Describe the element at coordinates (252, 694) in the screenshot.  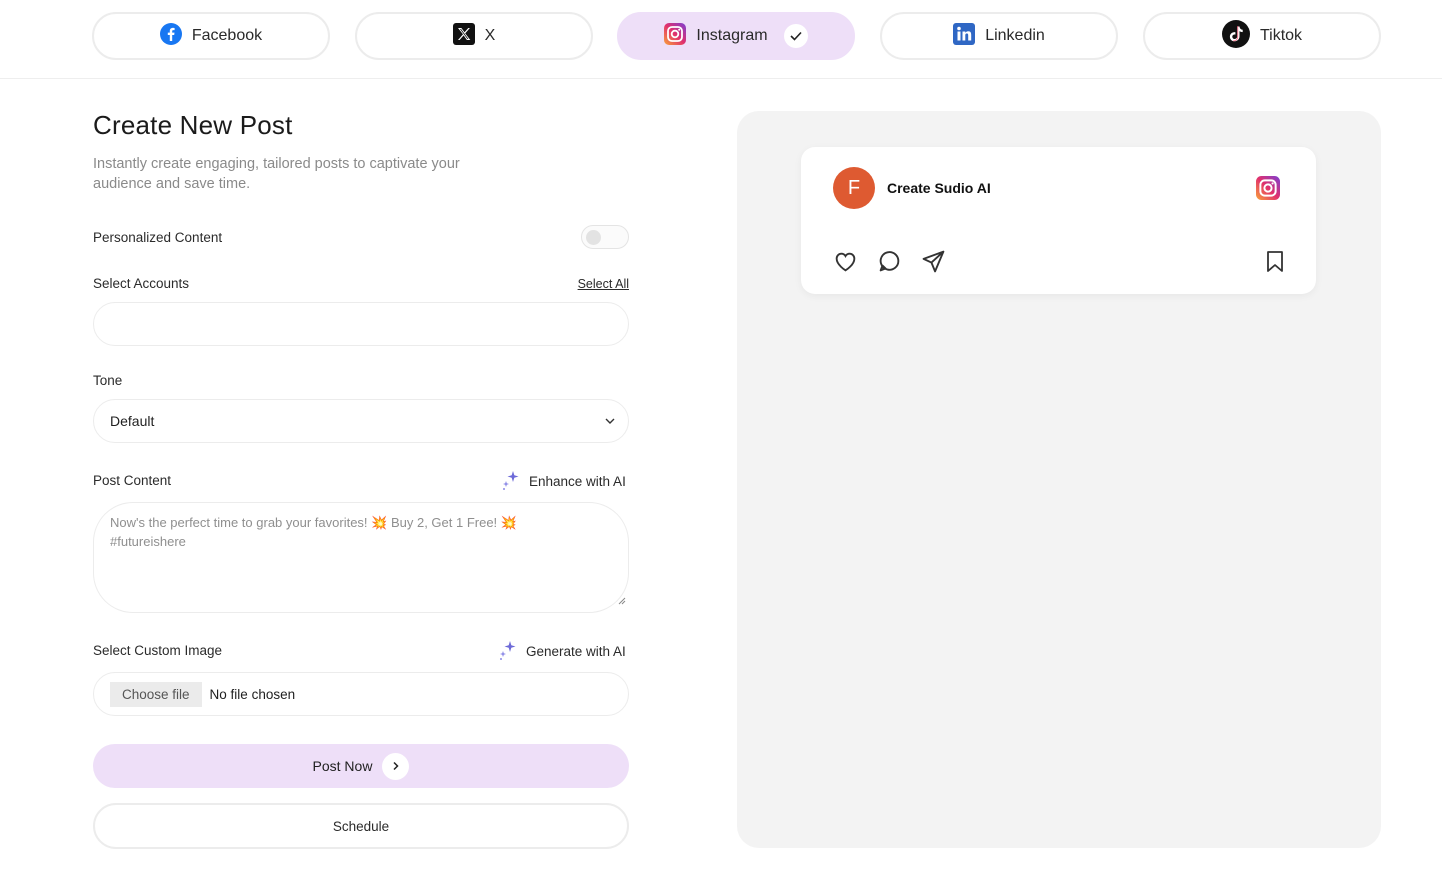
I see `no-file-text: No file chosen` at that location.